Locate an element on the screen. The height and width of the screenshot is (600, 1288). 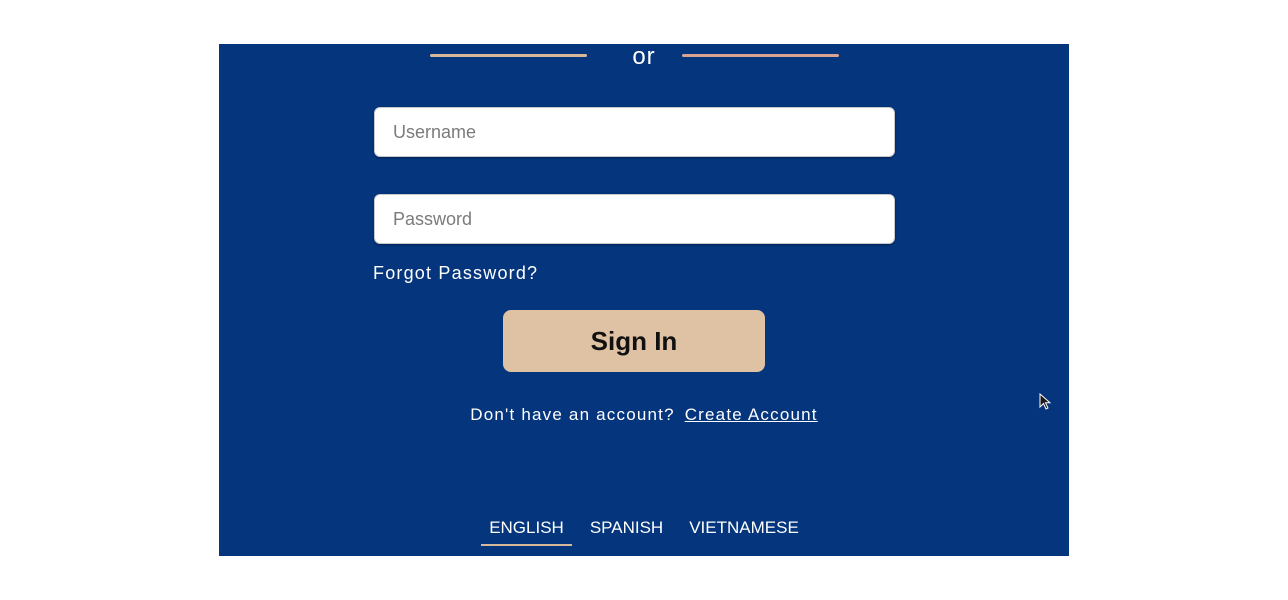
language-selector: ENGLISH SPANISH VIETNAMESE is located at coordinates (644, 532).